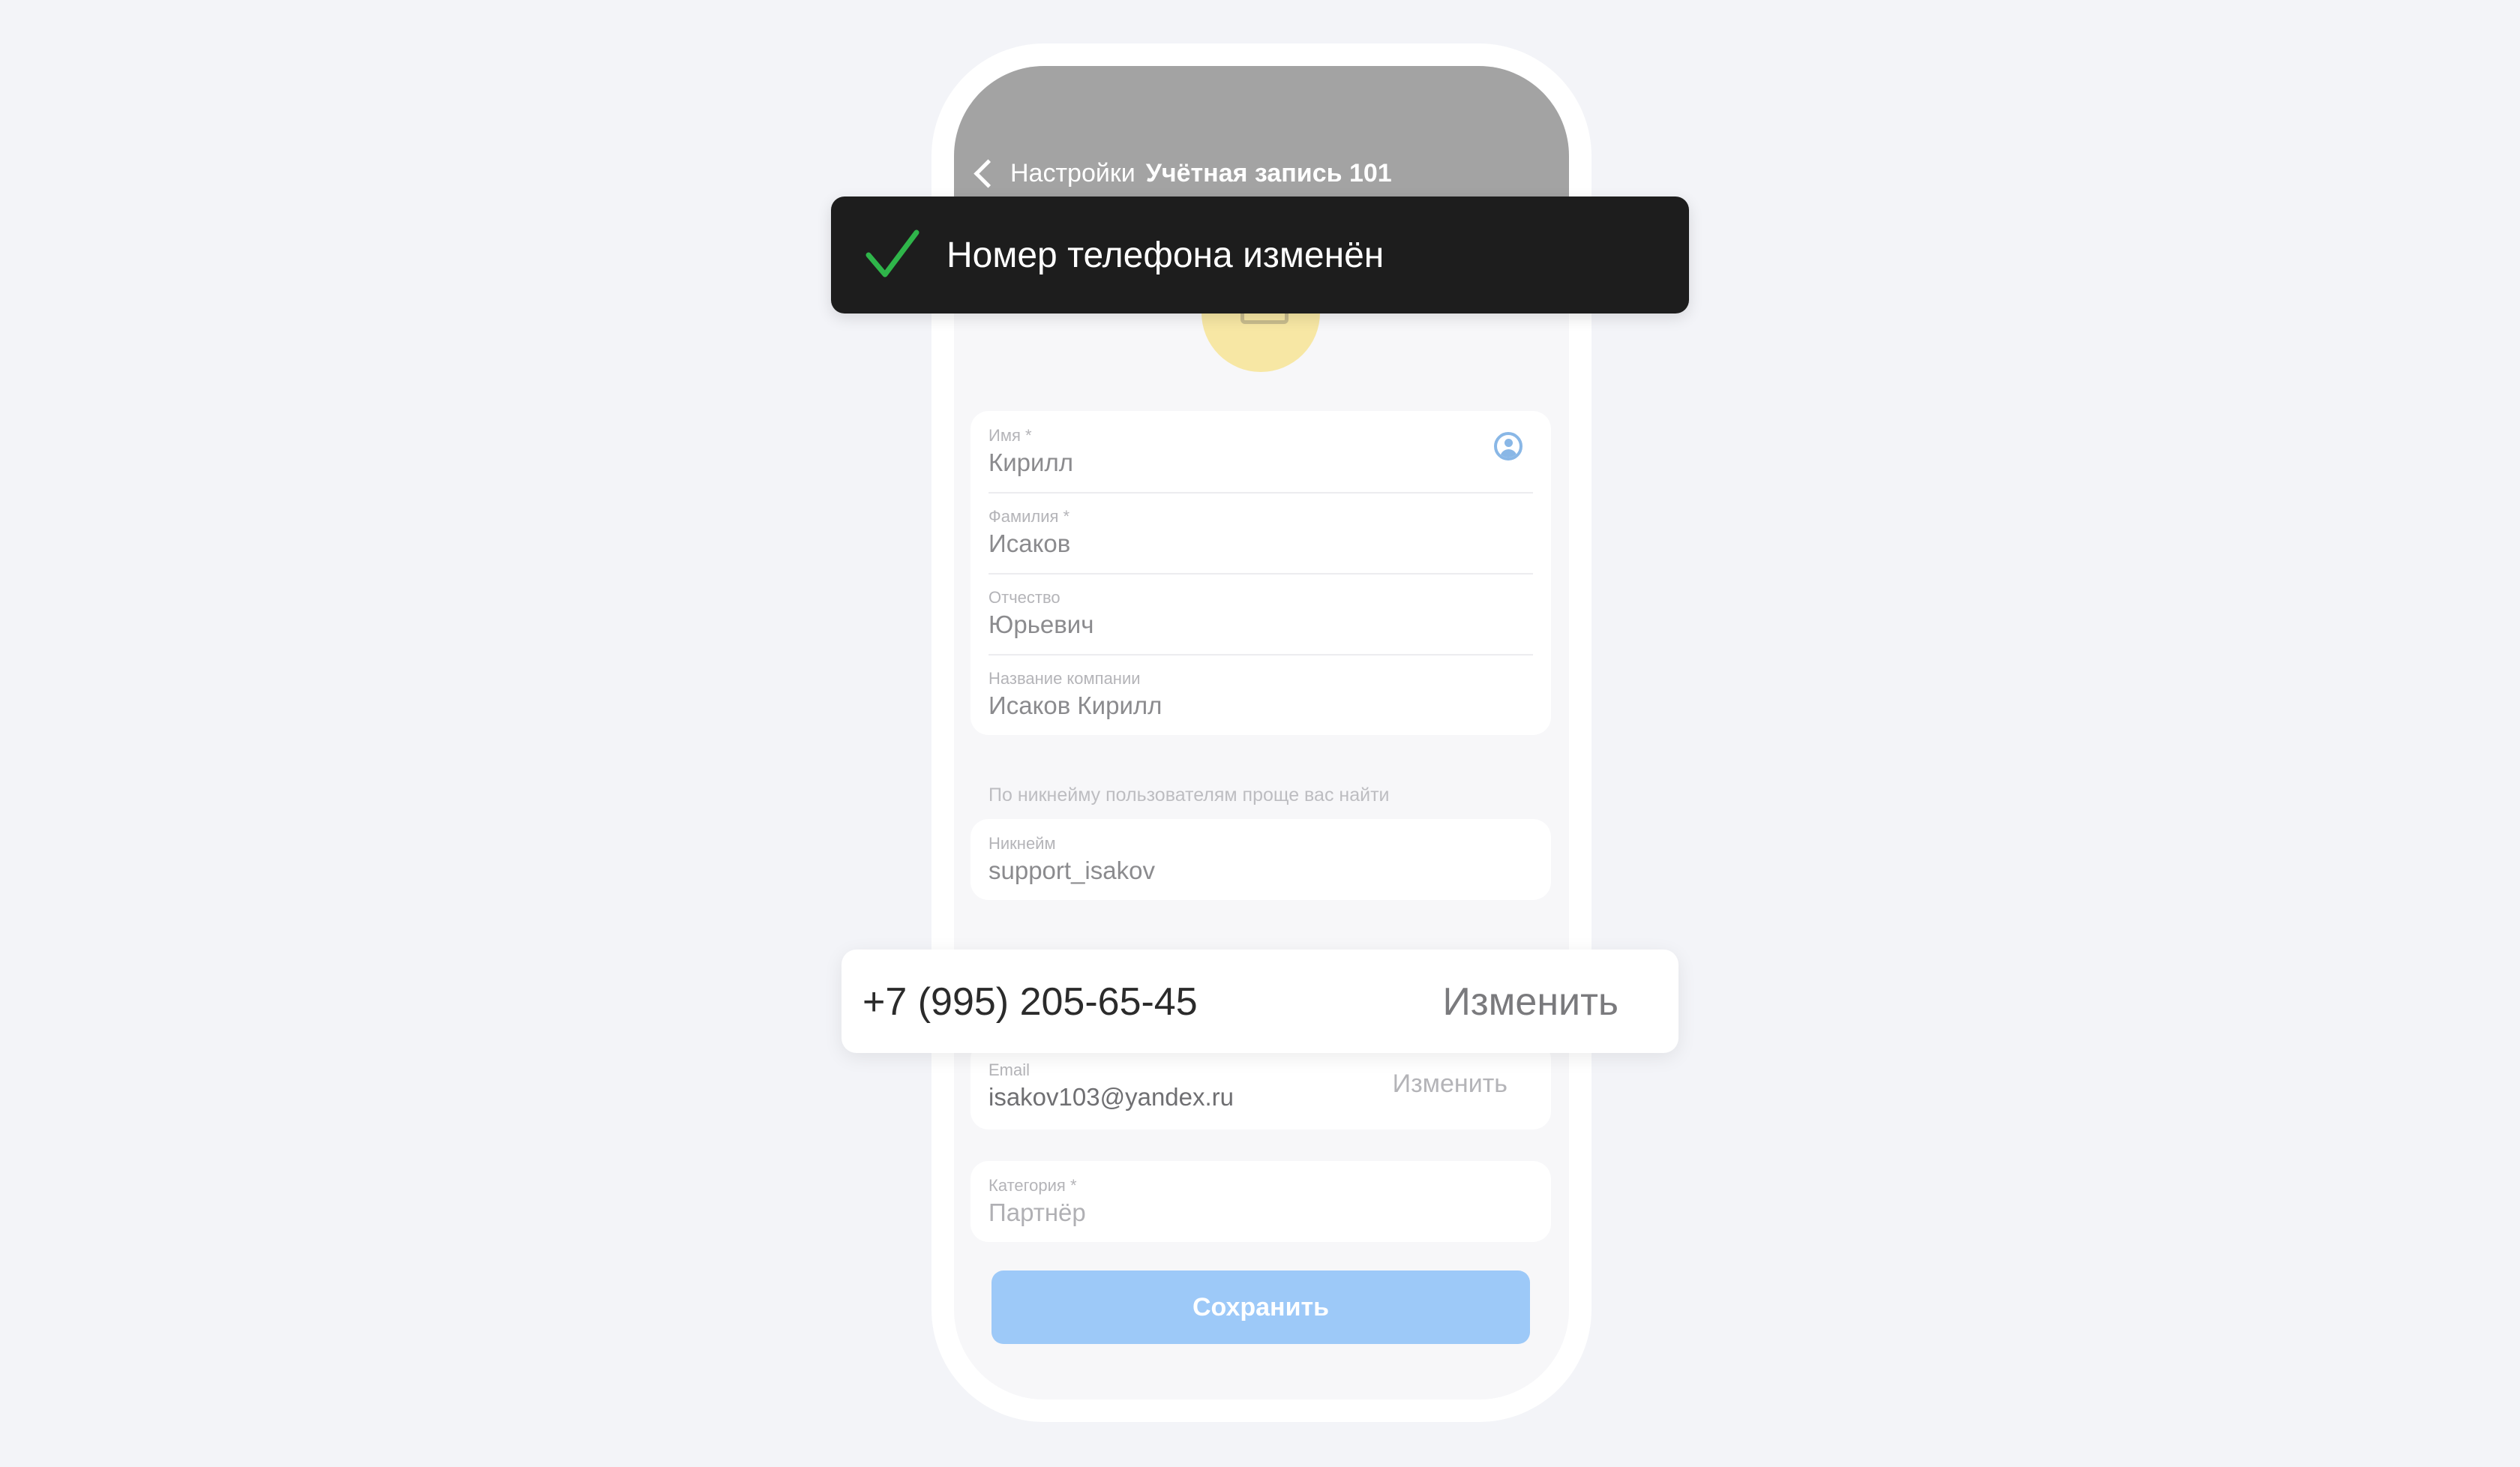  Describe the element at coordinates (1009, 1069) in the screenshot. I see `email-label: Email` at that location.